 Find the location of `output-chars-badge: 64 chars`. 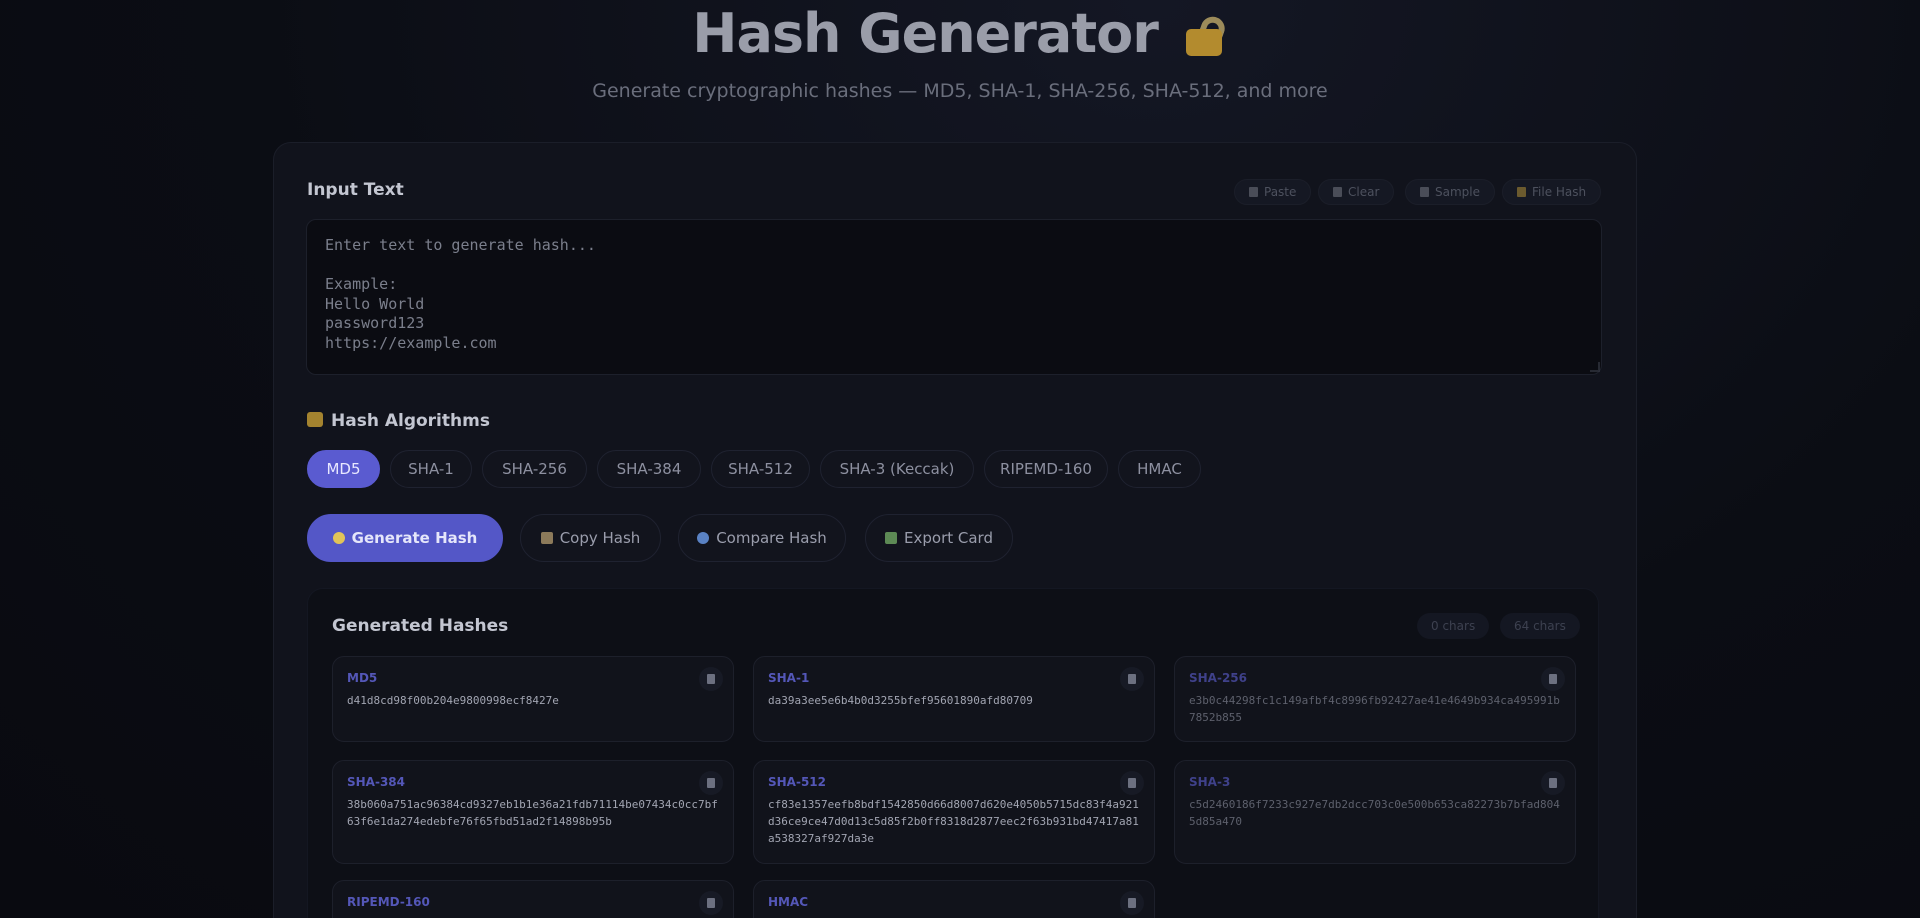

output-chars-badge: 64 chars is located at coordinates (1540, 626).